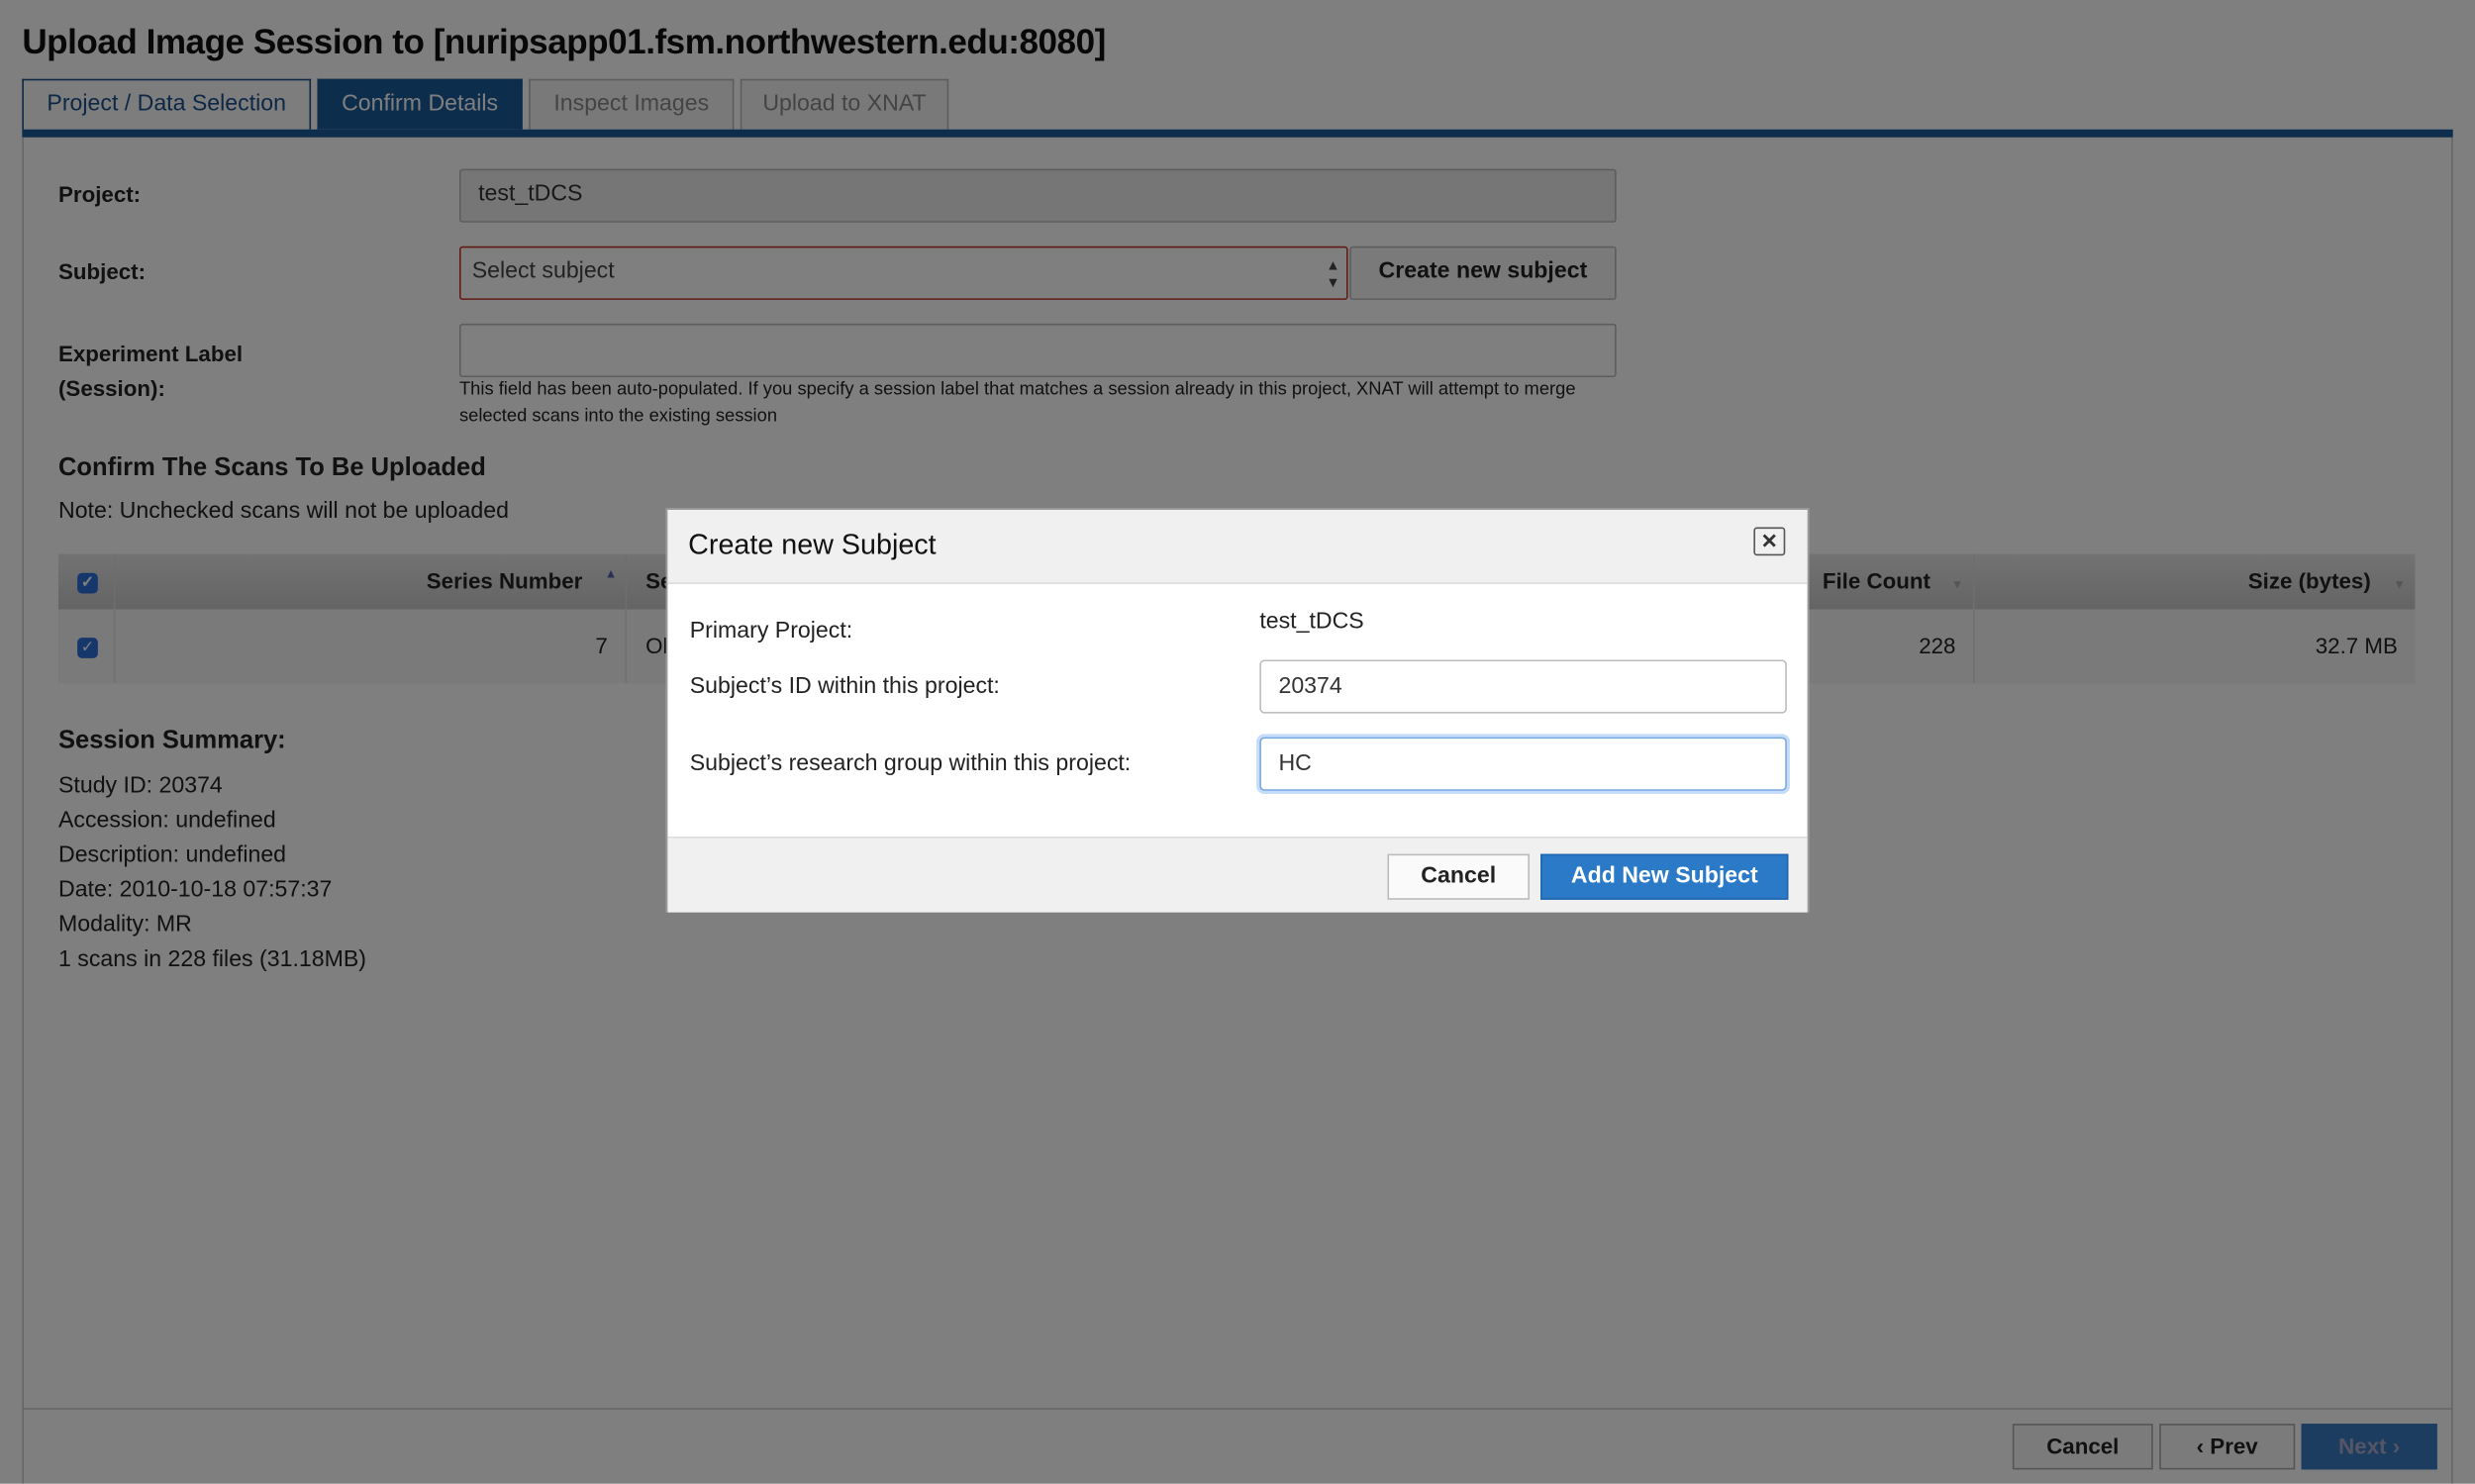  What do you see at coordinates (845, 686) in the screenshot?
I see `subject-id-label: Subject’s ID within this project:` at bounding box center [845, 686].